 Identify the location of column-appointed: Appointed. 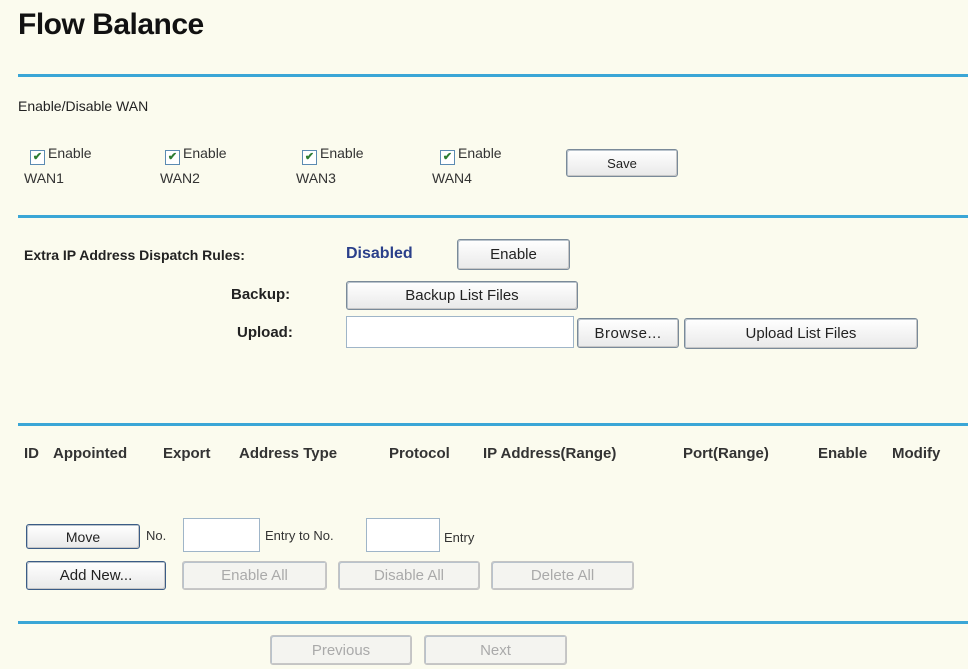
(90, 453).